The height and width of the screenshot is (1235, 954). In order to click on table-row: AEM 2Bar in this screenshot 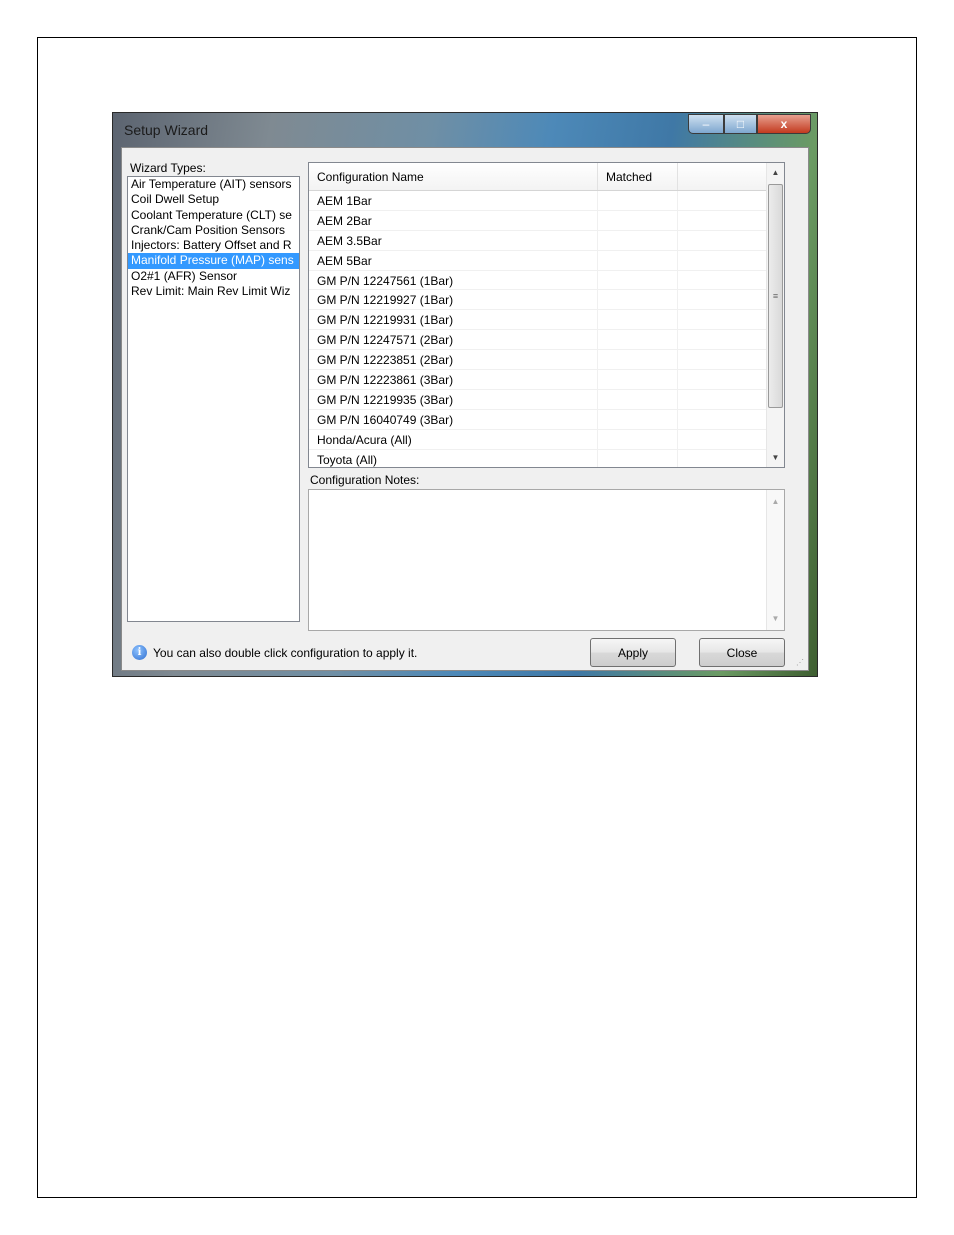, I will do `click(538, 220)`.